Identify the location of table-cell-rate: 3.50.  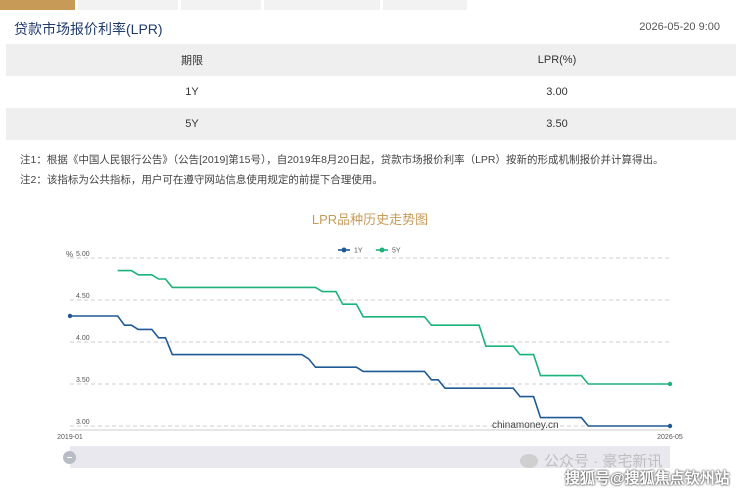
(557, 124).